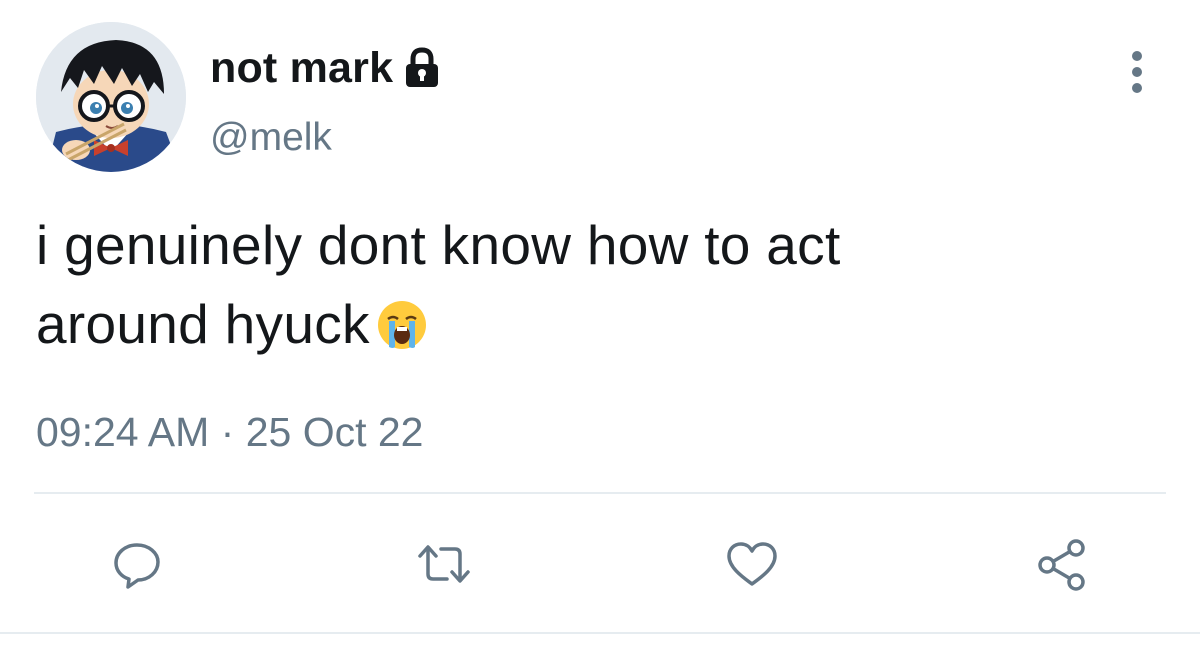 The width and height of the screenshot is (1200, 652). I want to click on lock-icon, so click(422, 68).